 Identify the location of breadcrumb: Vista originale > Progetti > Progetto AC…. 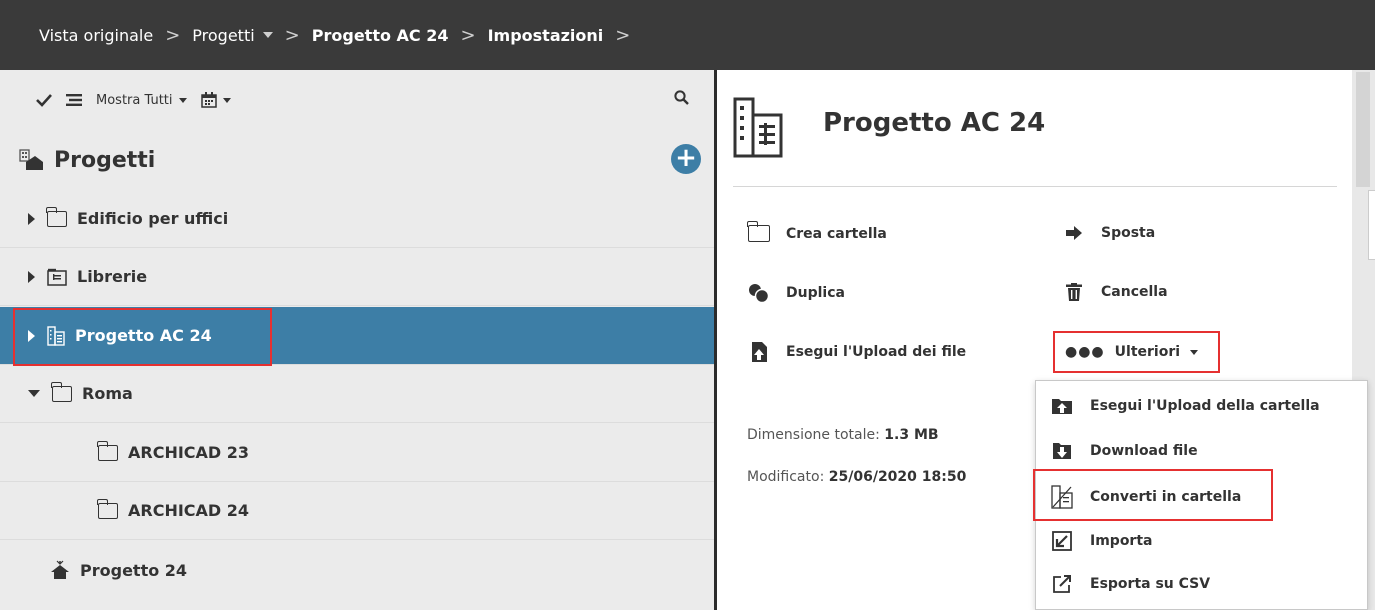
(687, 35).